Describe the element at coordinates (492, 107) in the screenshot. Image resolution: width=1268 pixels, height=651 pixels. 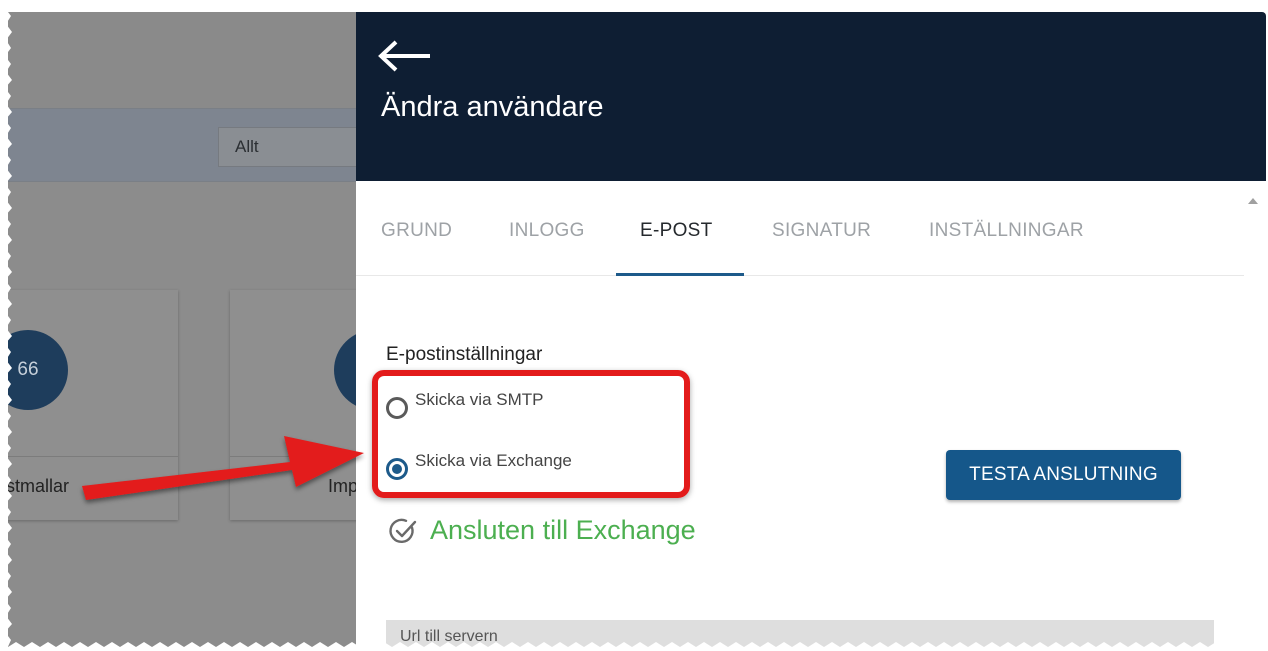
I see `panel-title: Ändra användare` at that location.